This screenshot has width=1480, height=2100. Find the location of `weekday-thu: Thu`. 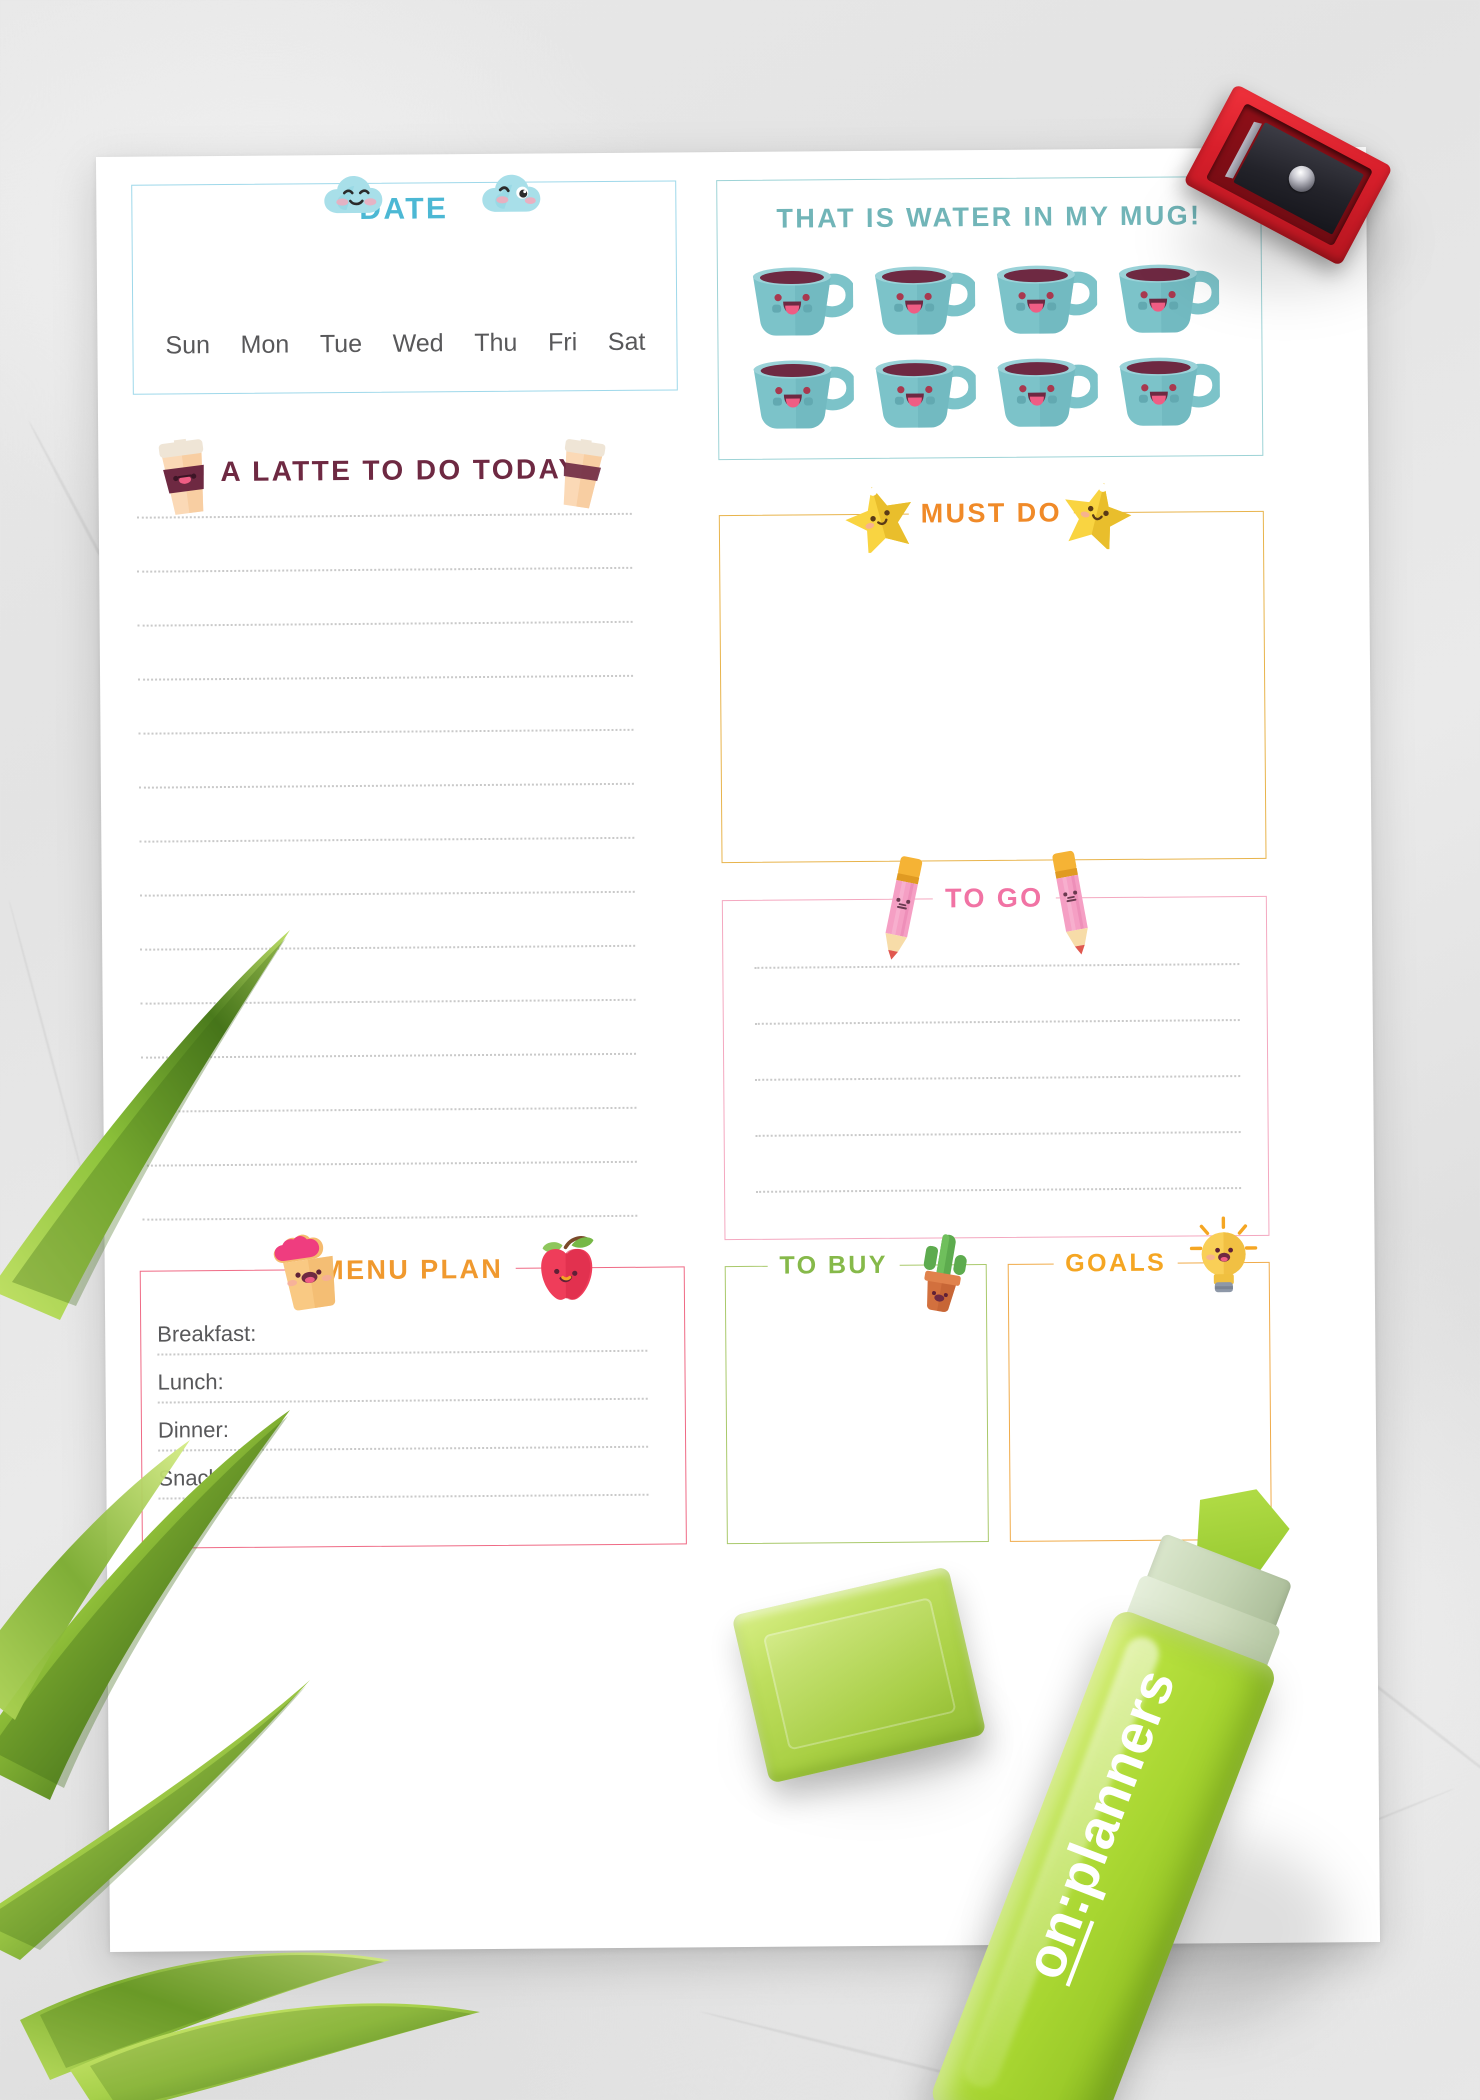

weekday-thu: Thu is located at coordinates (495, 343).